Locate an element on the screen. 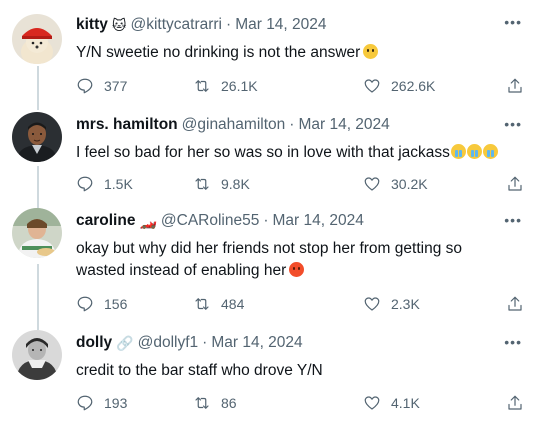  handle: @dollyf1 is located at coordinates (168, 343).